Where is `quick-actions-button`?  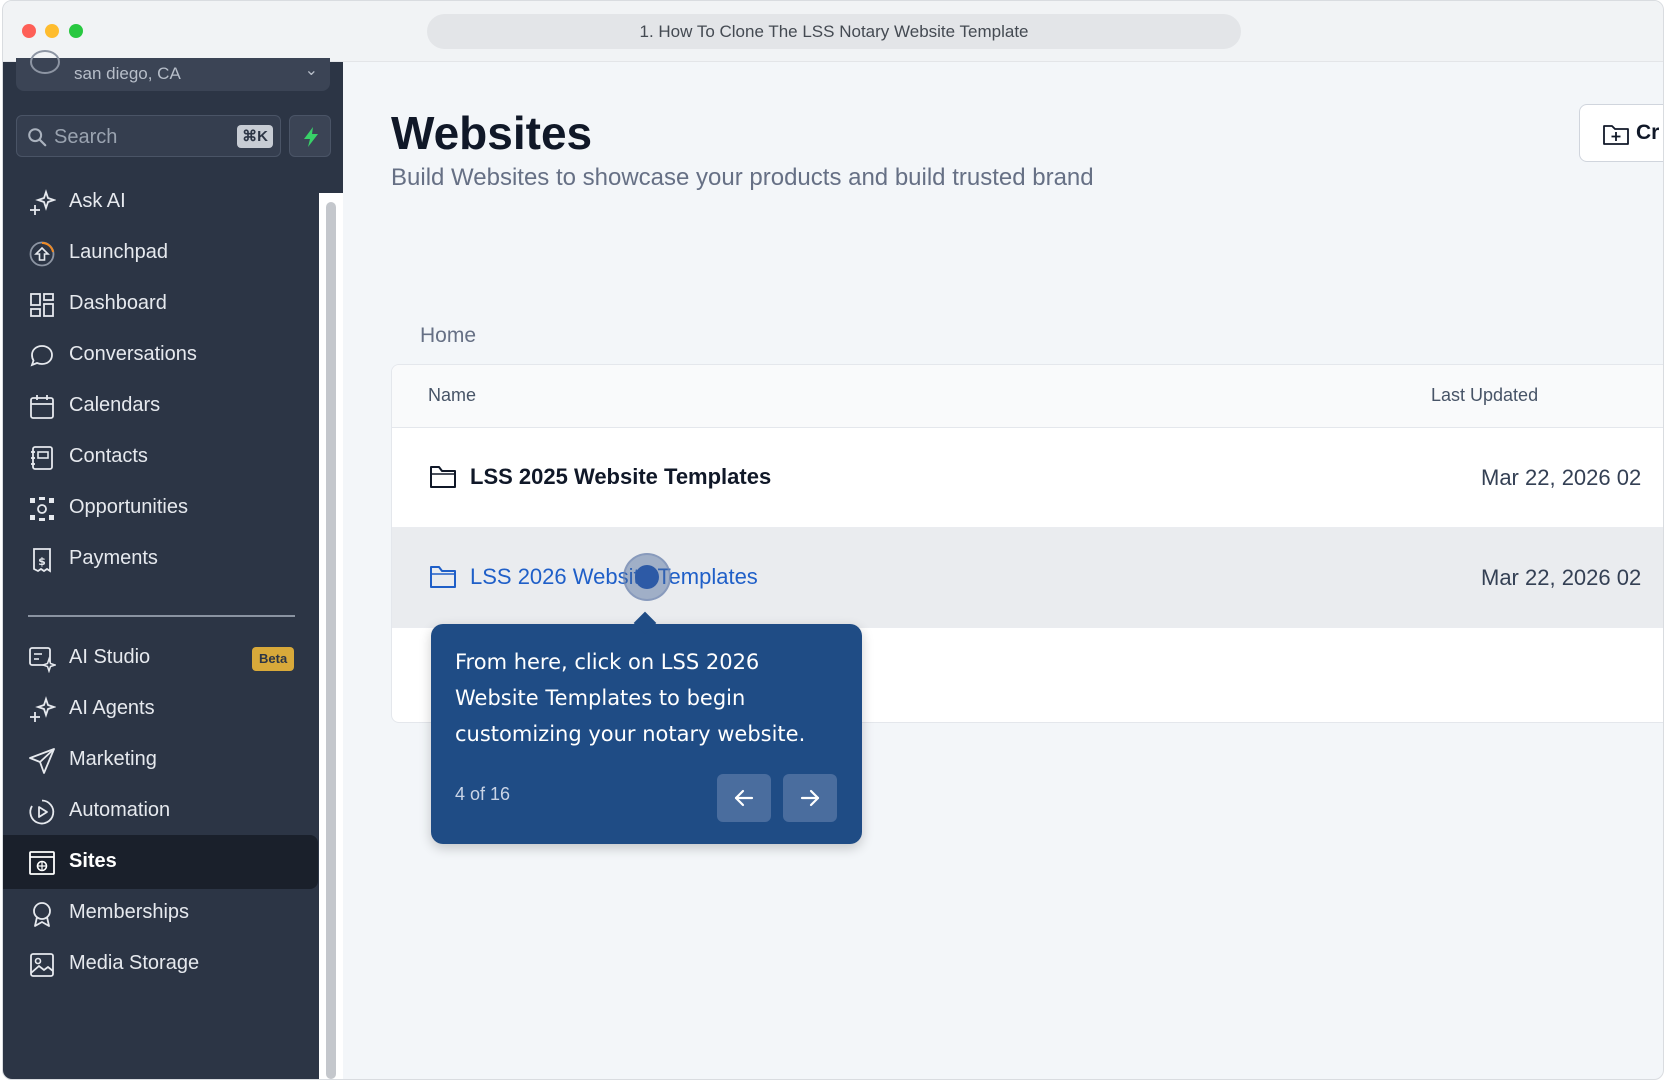
quick-actions-button is located at coordinates (310, 136).